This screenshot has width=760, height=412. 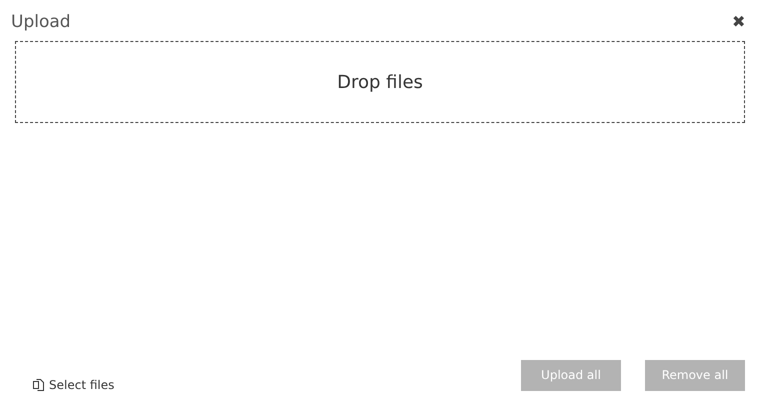 What do you see at coordinates (41, 22) in the screenshot?
I see `dialog-title: Upload` at bounding box center [41, 22].